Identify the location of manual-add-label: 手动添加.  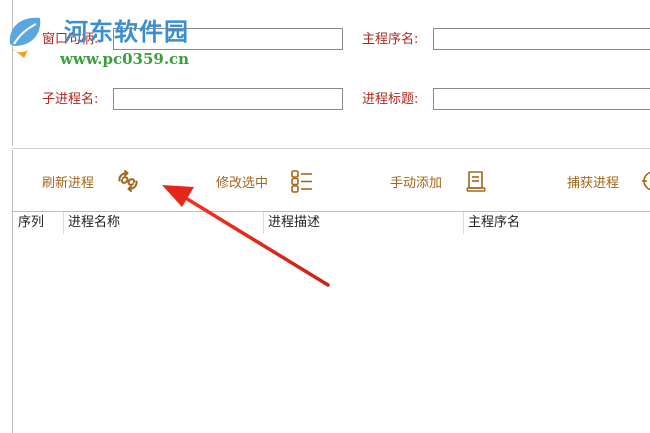
(416, 183).